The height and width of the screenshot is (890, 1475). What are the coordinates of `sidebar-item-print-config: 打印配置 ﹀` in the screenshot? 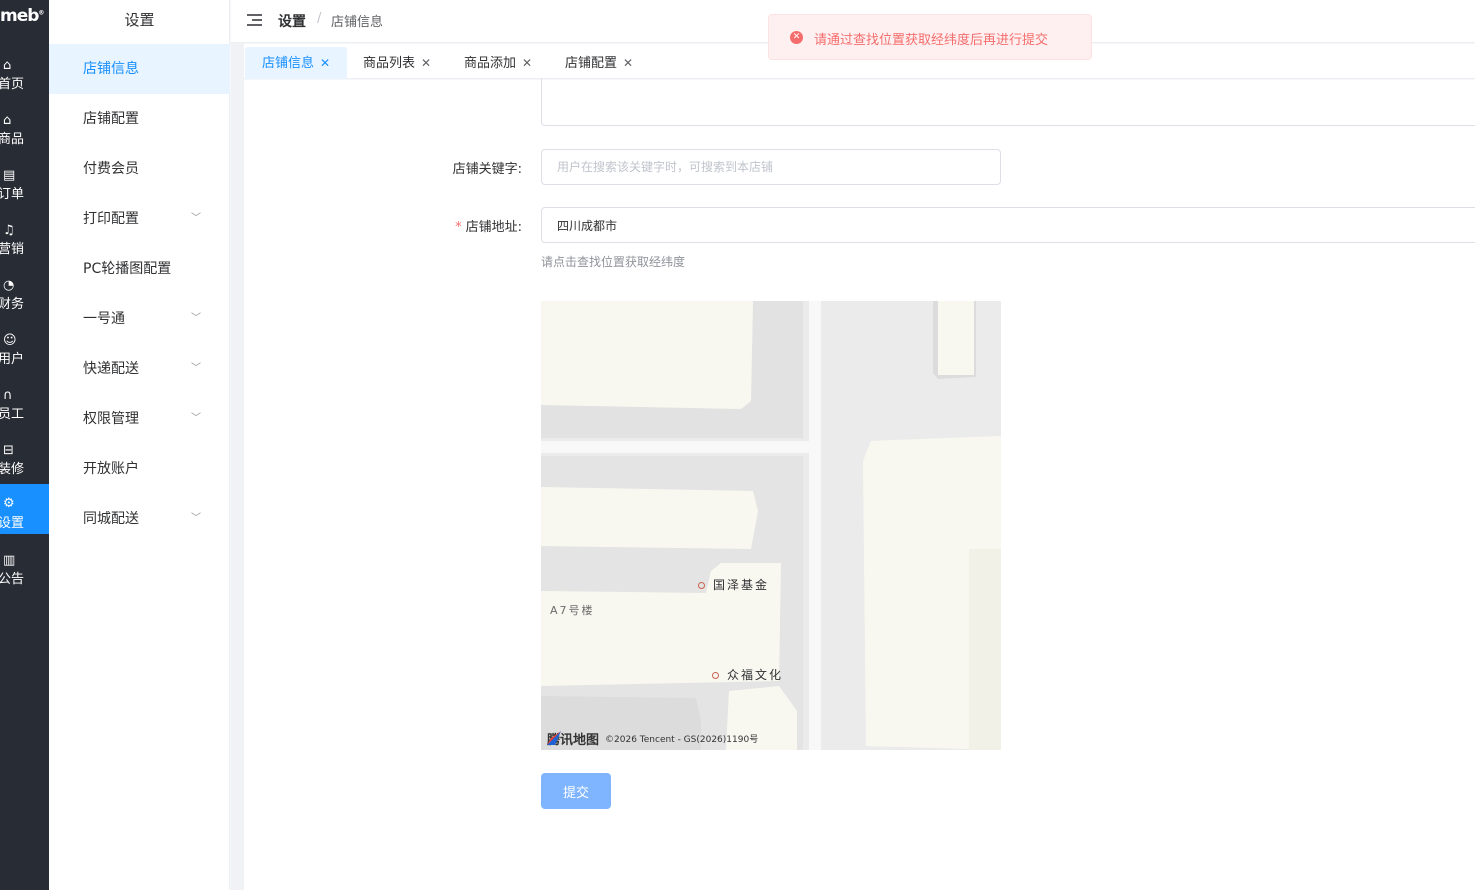 It's located at (139, 219).